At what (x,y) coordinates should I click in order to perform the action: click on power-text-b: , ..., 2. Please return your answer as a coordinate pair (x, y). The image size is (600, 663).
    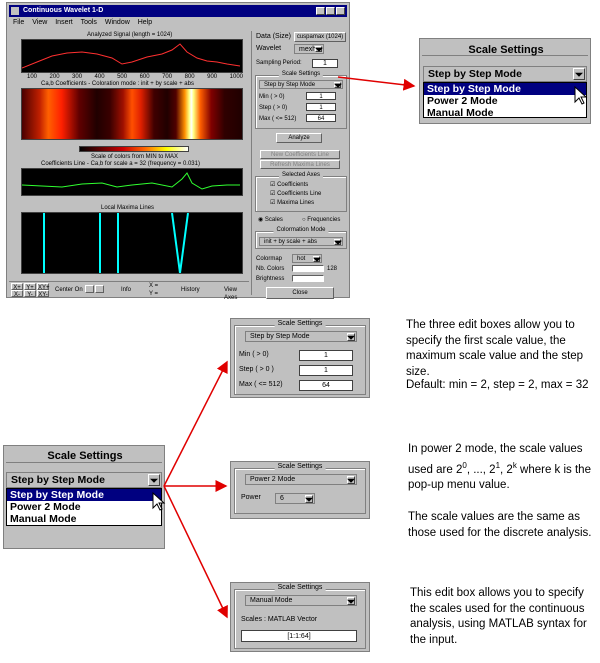
    Looking at the image, I should click on (481, 469).